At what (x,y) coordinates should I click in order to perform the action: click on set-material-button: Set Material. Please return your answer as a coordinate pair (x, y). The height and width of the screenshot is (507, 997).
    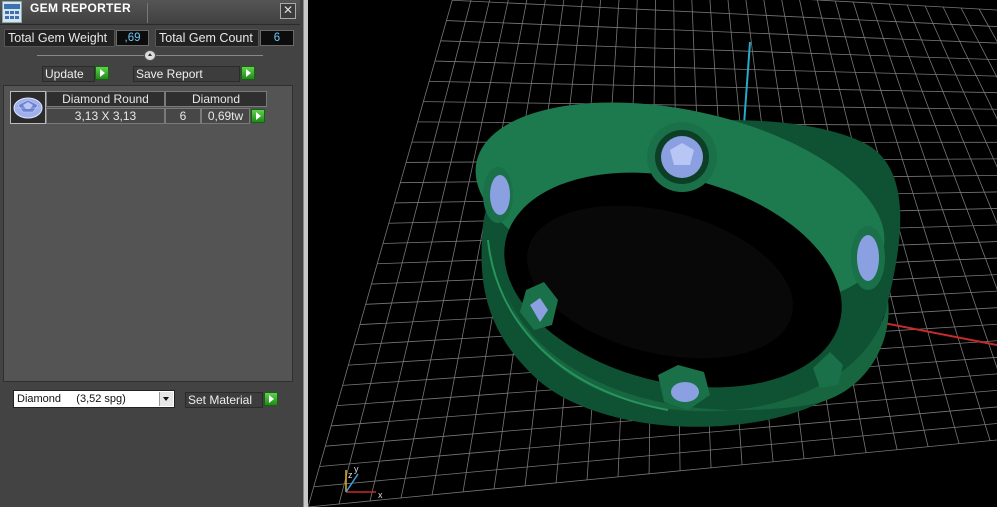
    Looking at the image, I should click on (224, 400).